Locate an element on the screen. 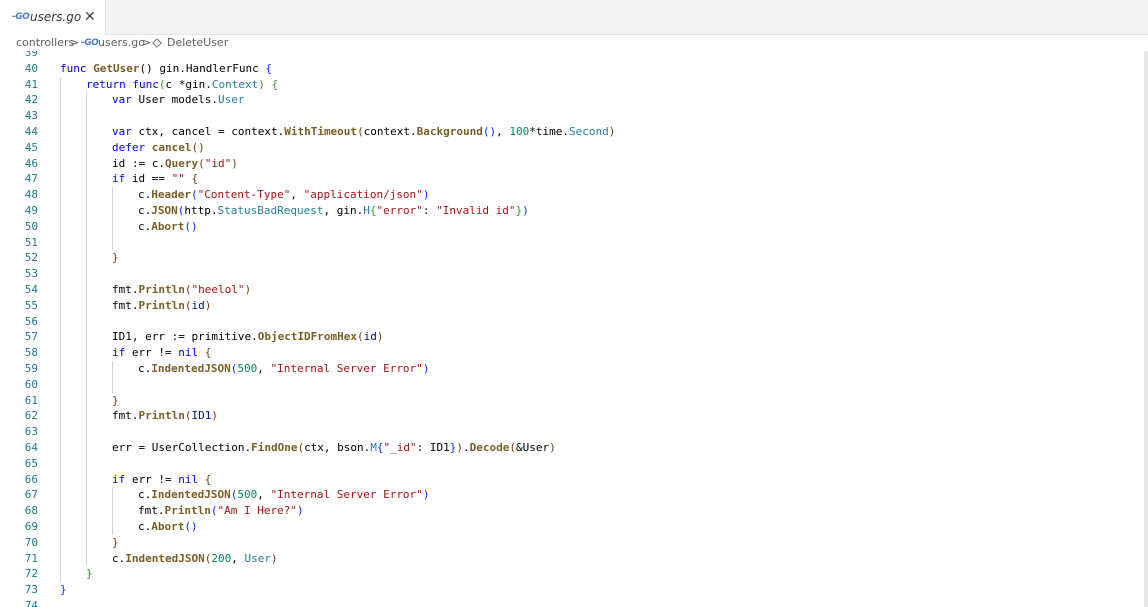 The image size is (1148, 607). code-line: 66 if err != nil { is located at coordinates (570, 480).